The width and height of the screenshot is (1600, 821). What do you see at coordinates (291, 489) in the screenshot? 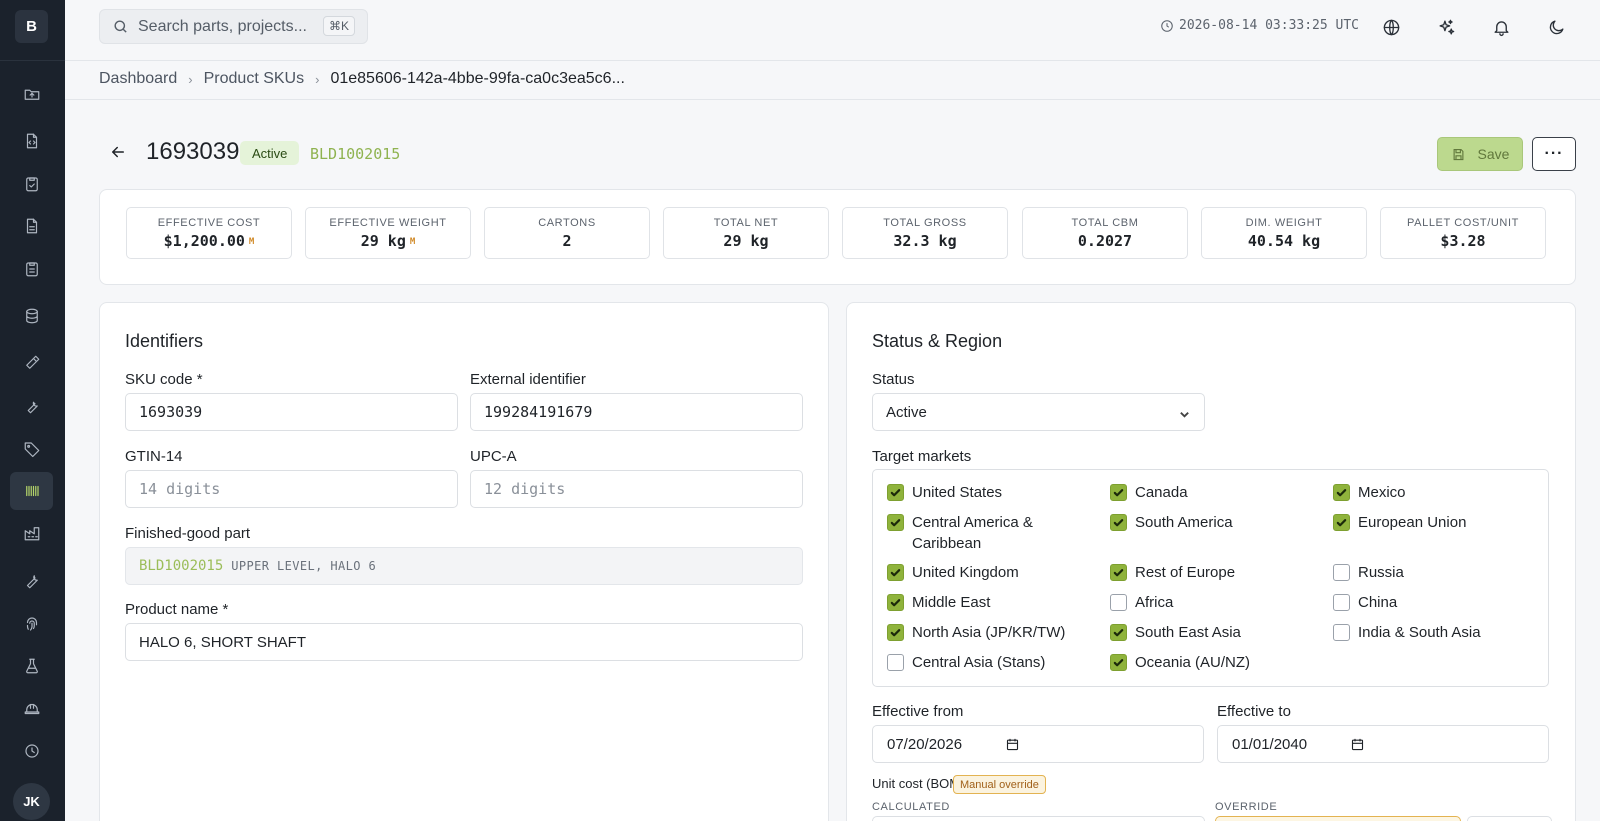
I see `gtin-input: 14 digits` at bounding box center [291, 489].